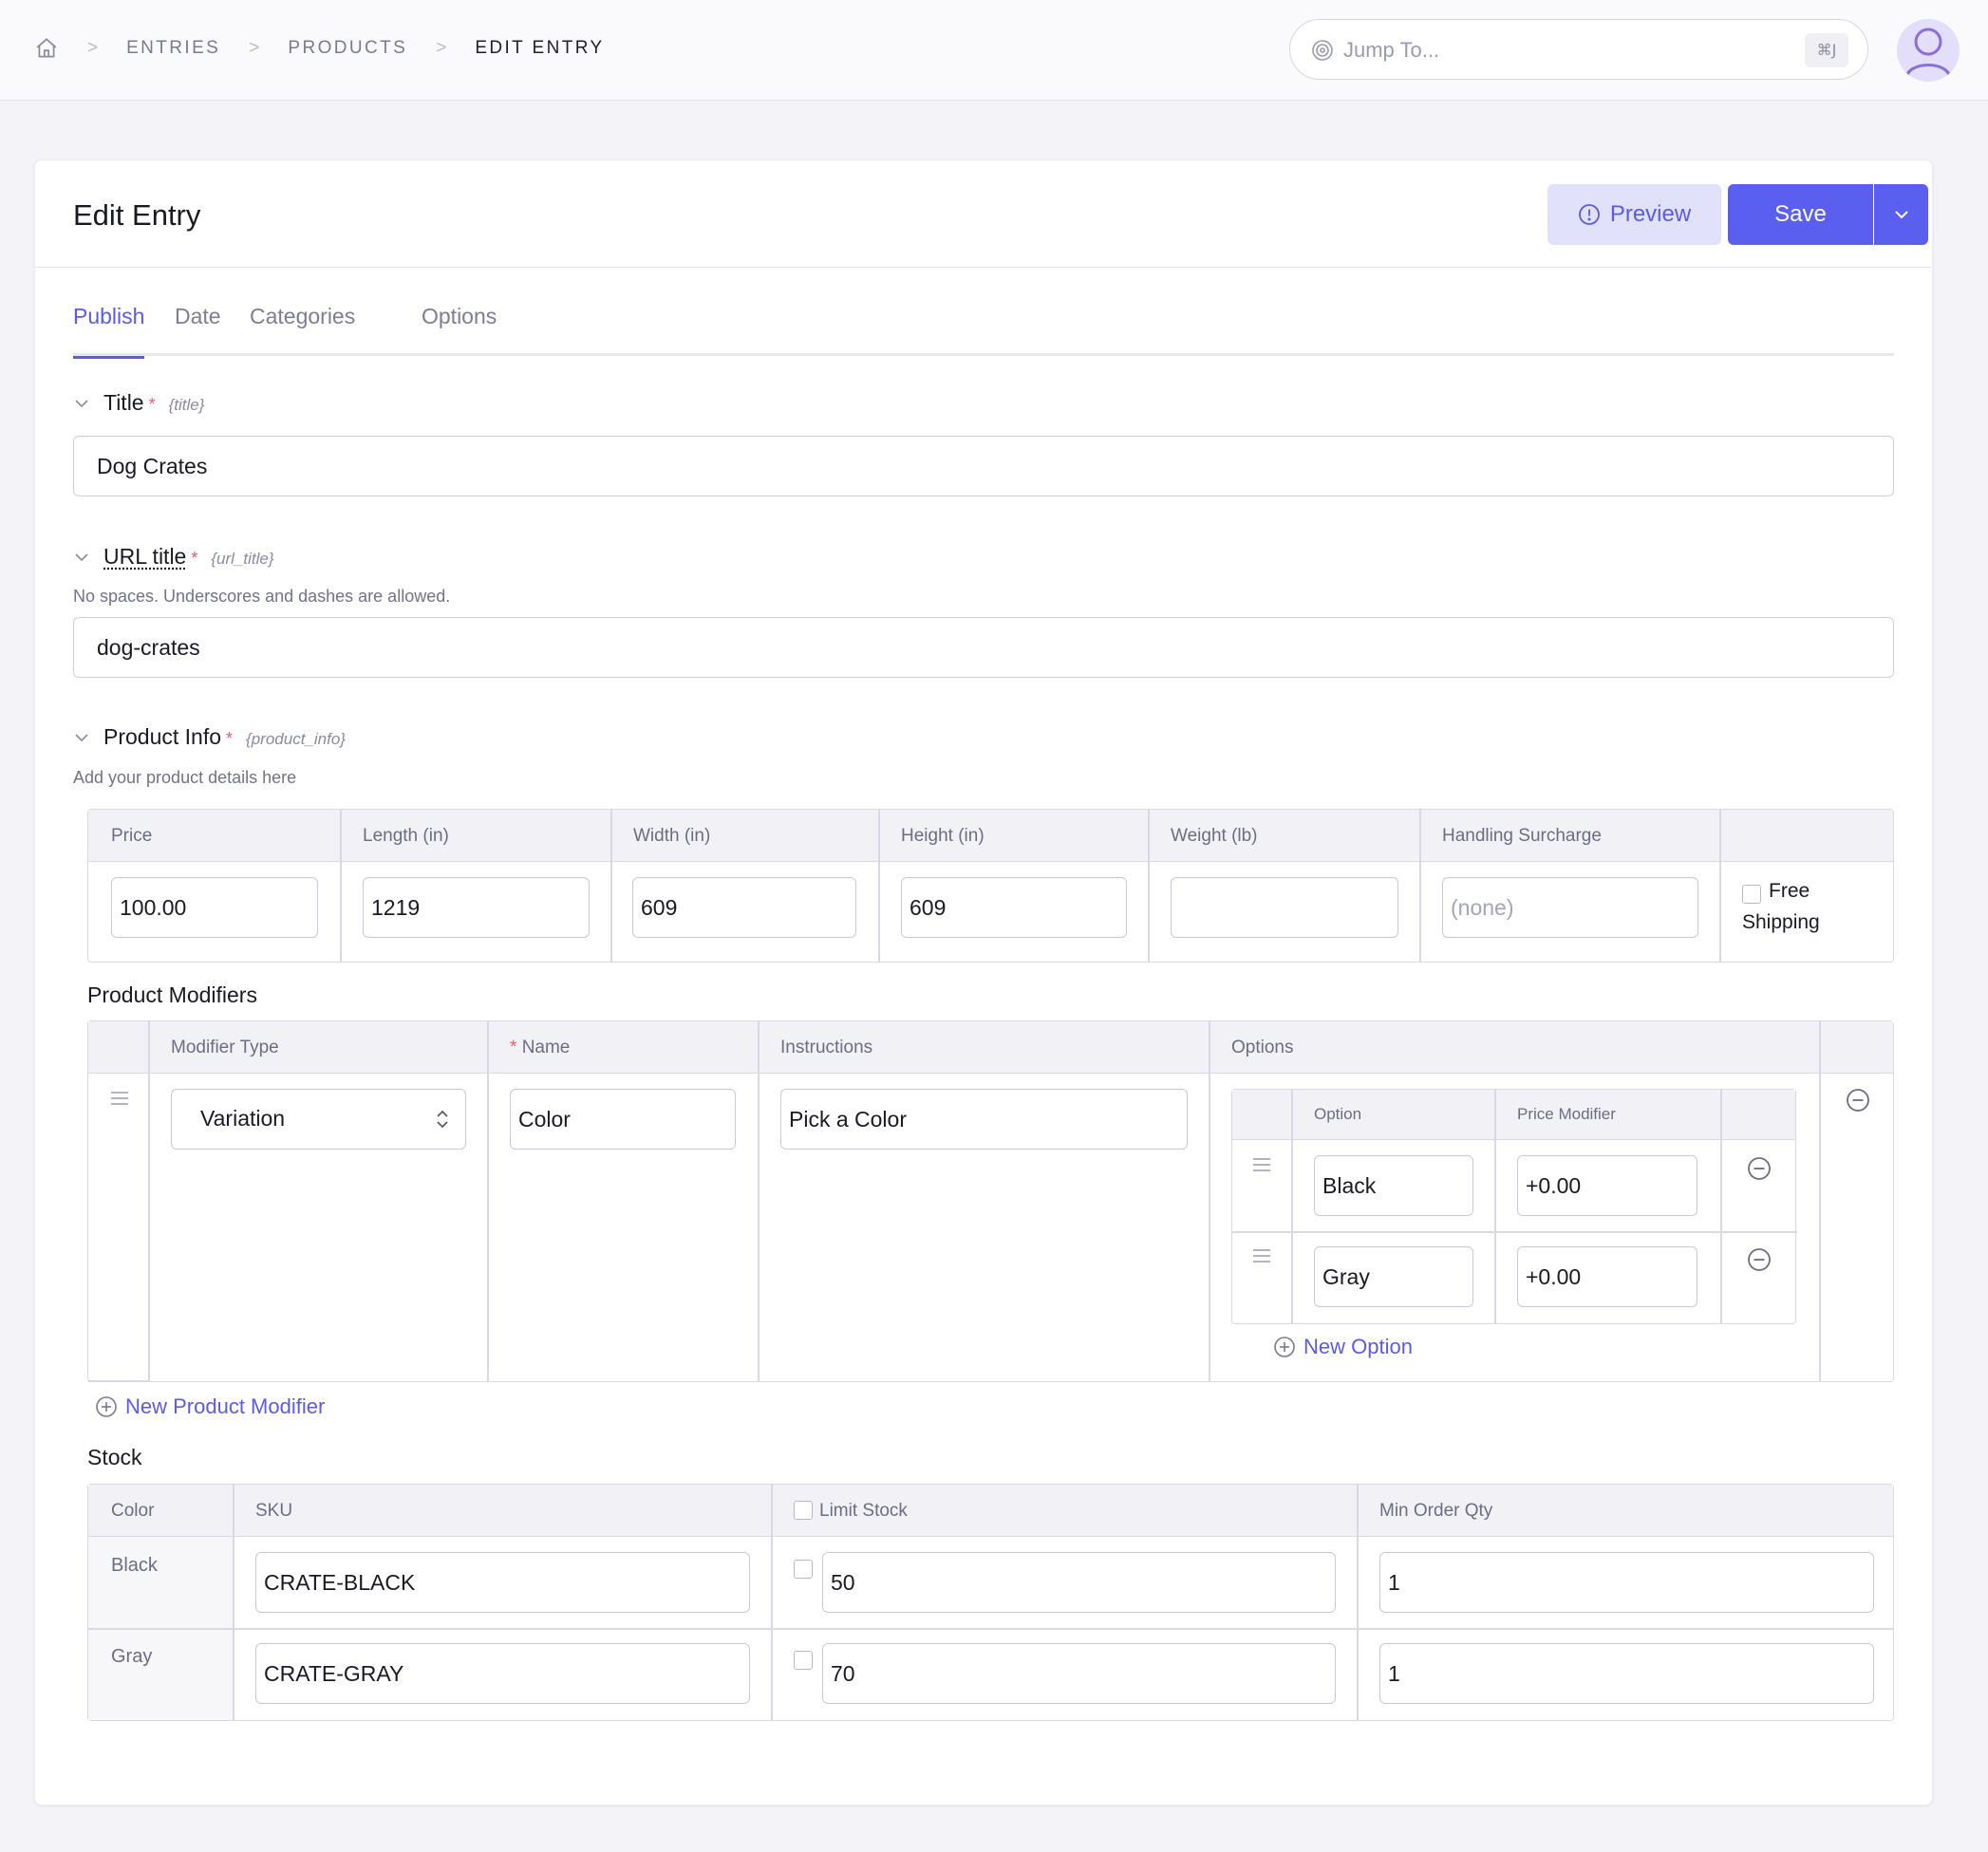 This screenshot has height=1852, width=1988. I want to click on stock-grid-header, so click(990, 1511).